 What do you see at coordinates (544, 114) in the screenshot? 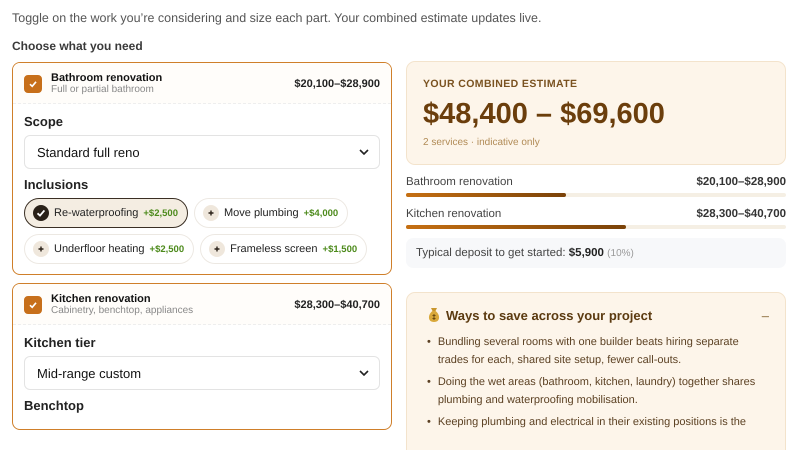
I see `estimate-range: $48,400 – $69,600` at bounding box center [544, 114].